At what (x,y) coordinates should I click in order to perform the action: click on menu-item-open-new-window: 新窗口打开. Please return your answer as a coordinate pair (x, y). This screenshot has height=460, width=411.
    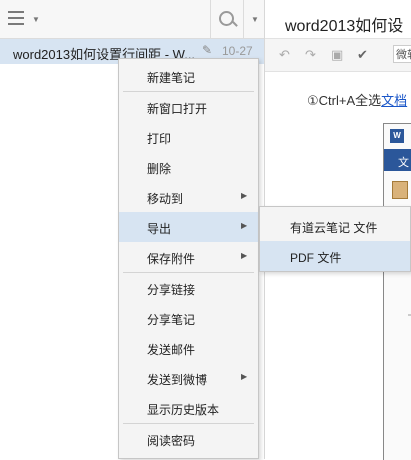
    Looking at the image, I should click on (188, 107).